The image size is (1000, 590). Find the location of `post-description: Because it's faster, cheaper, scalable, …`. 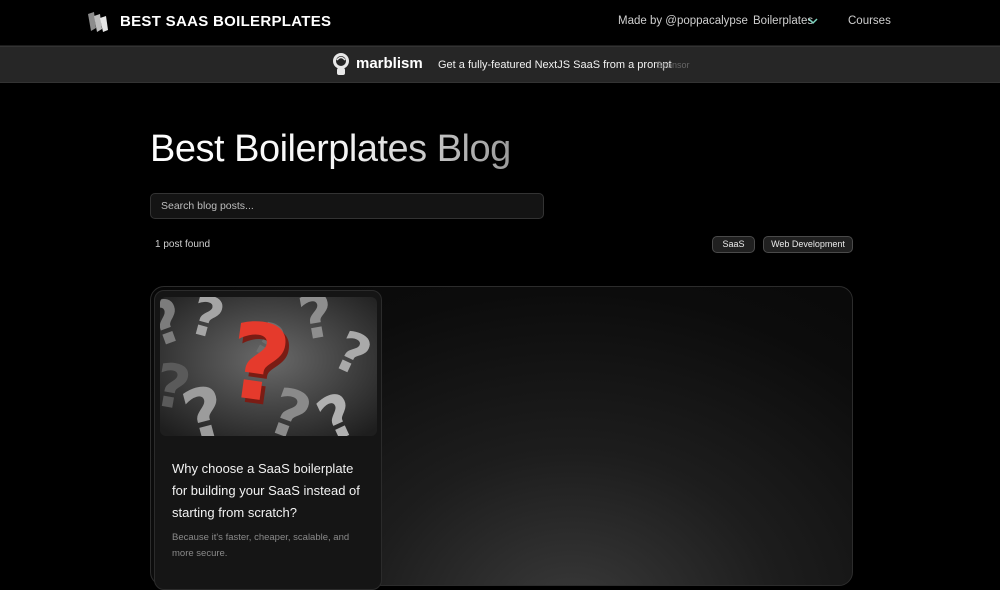

post-description: Because it's faster, cheaper, scalable, … is located at coordinates (261, 545).